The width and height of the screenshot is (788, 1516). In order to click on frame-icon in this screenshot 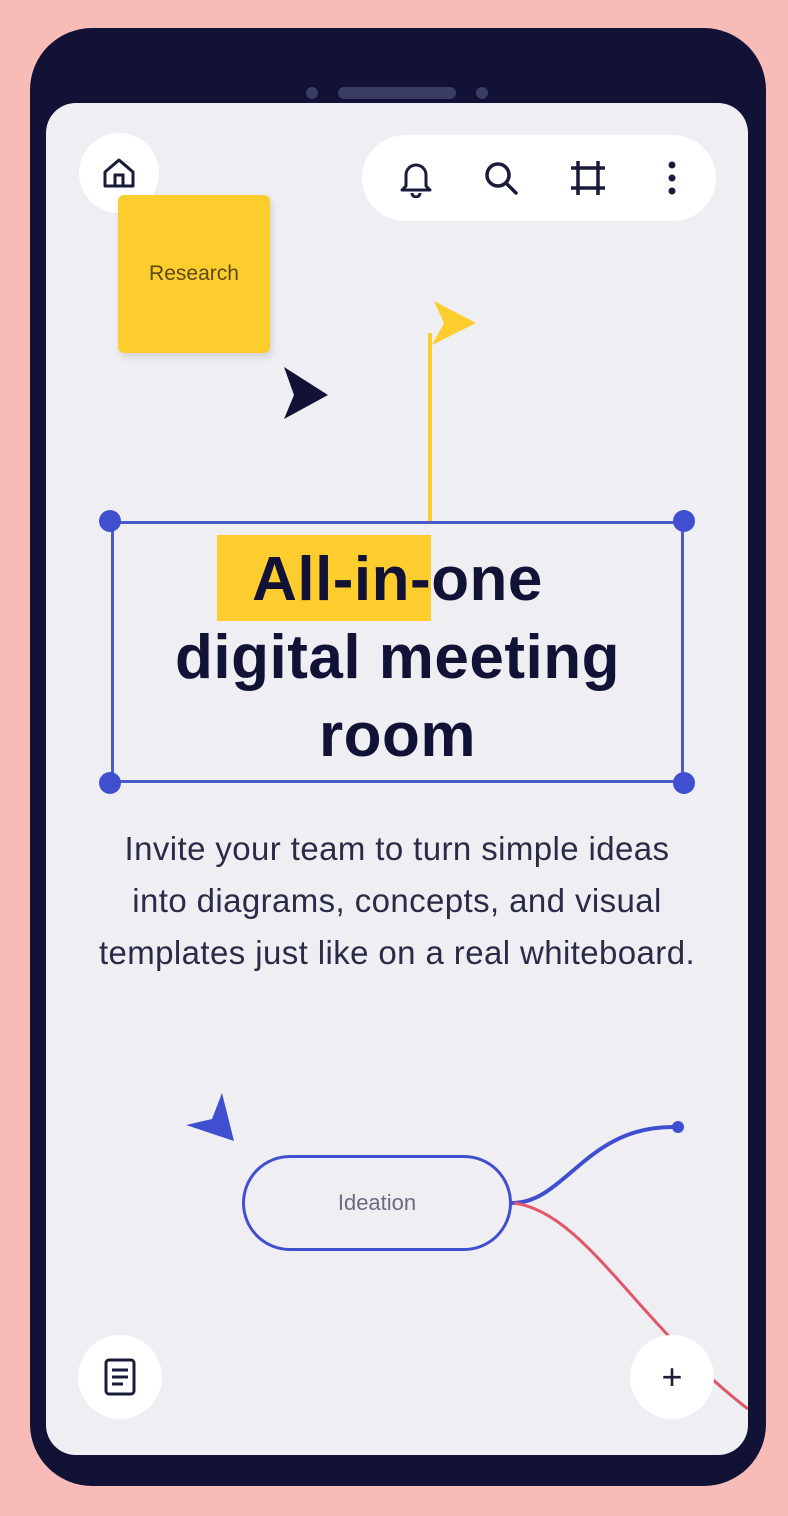, I will do `click(588, 178)`.